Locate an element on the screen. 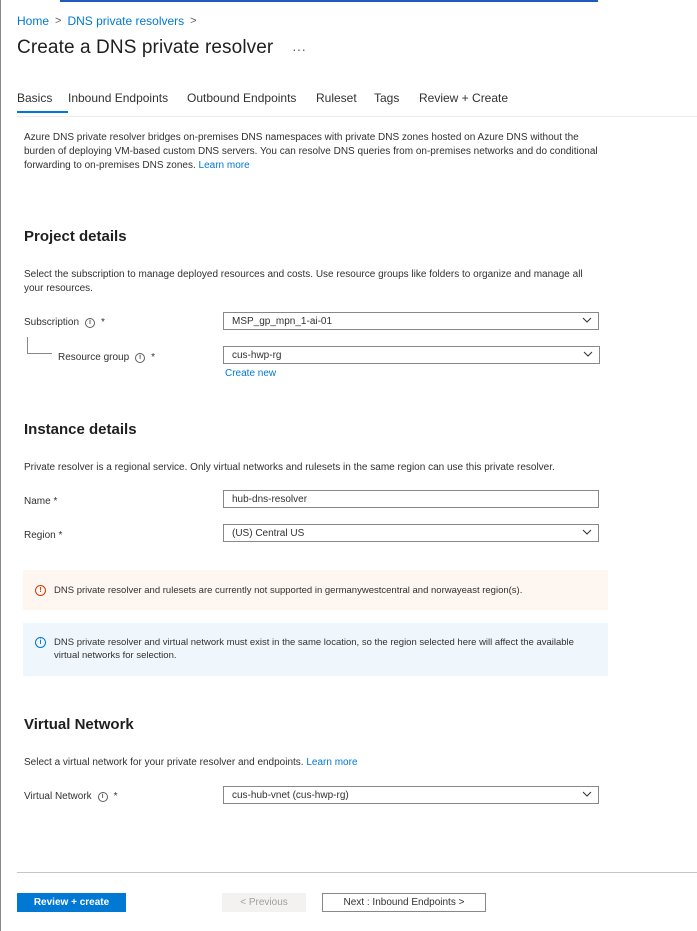 The height and width of the screenshot is (931, 697). virtual-network-select: cus-hub-vnet (cus-hwp-rg) is located at coordinates (411, 795).